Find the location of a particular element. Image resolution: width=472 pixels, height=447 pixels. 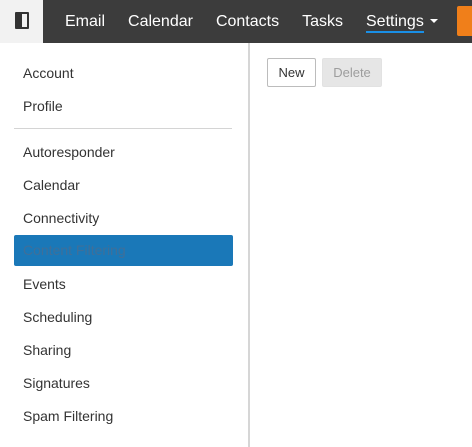

sidebar-item-connectivity: Connectivity is located at coordinates (123, 218).